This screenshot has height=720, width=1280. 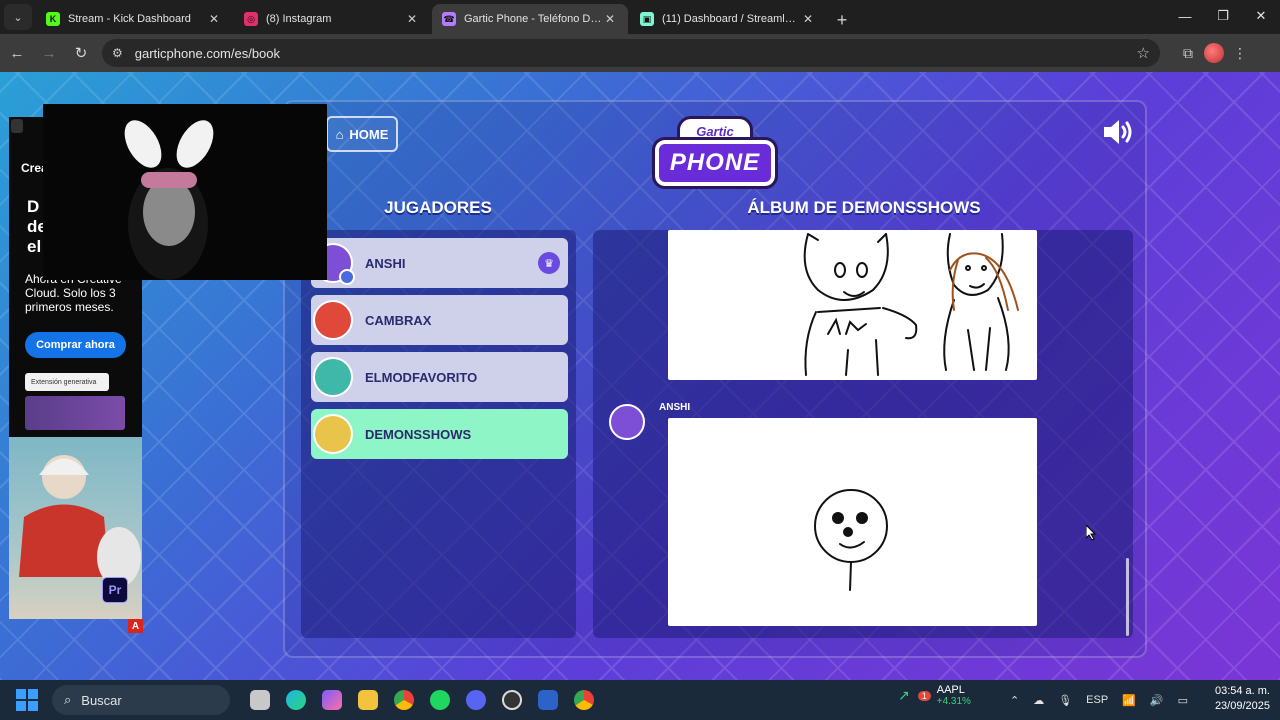 What do you see at coordinates (627, 422) in the screenshot?
I see `album-post-avatar` at bounding box center [627, 422].